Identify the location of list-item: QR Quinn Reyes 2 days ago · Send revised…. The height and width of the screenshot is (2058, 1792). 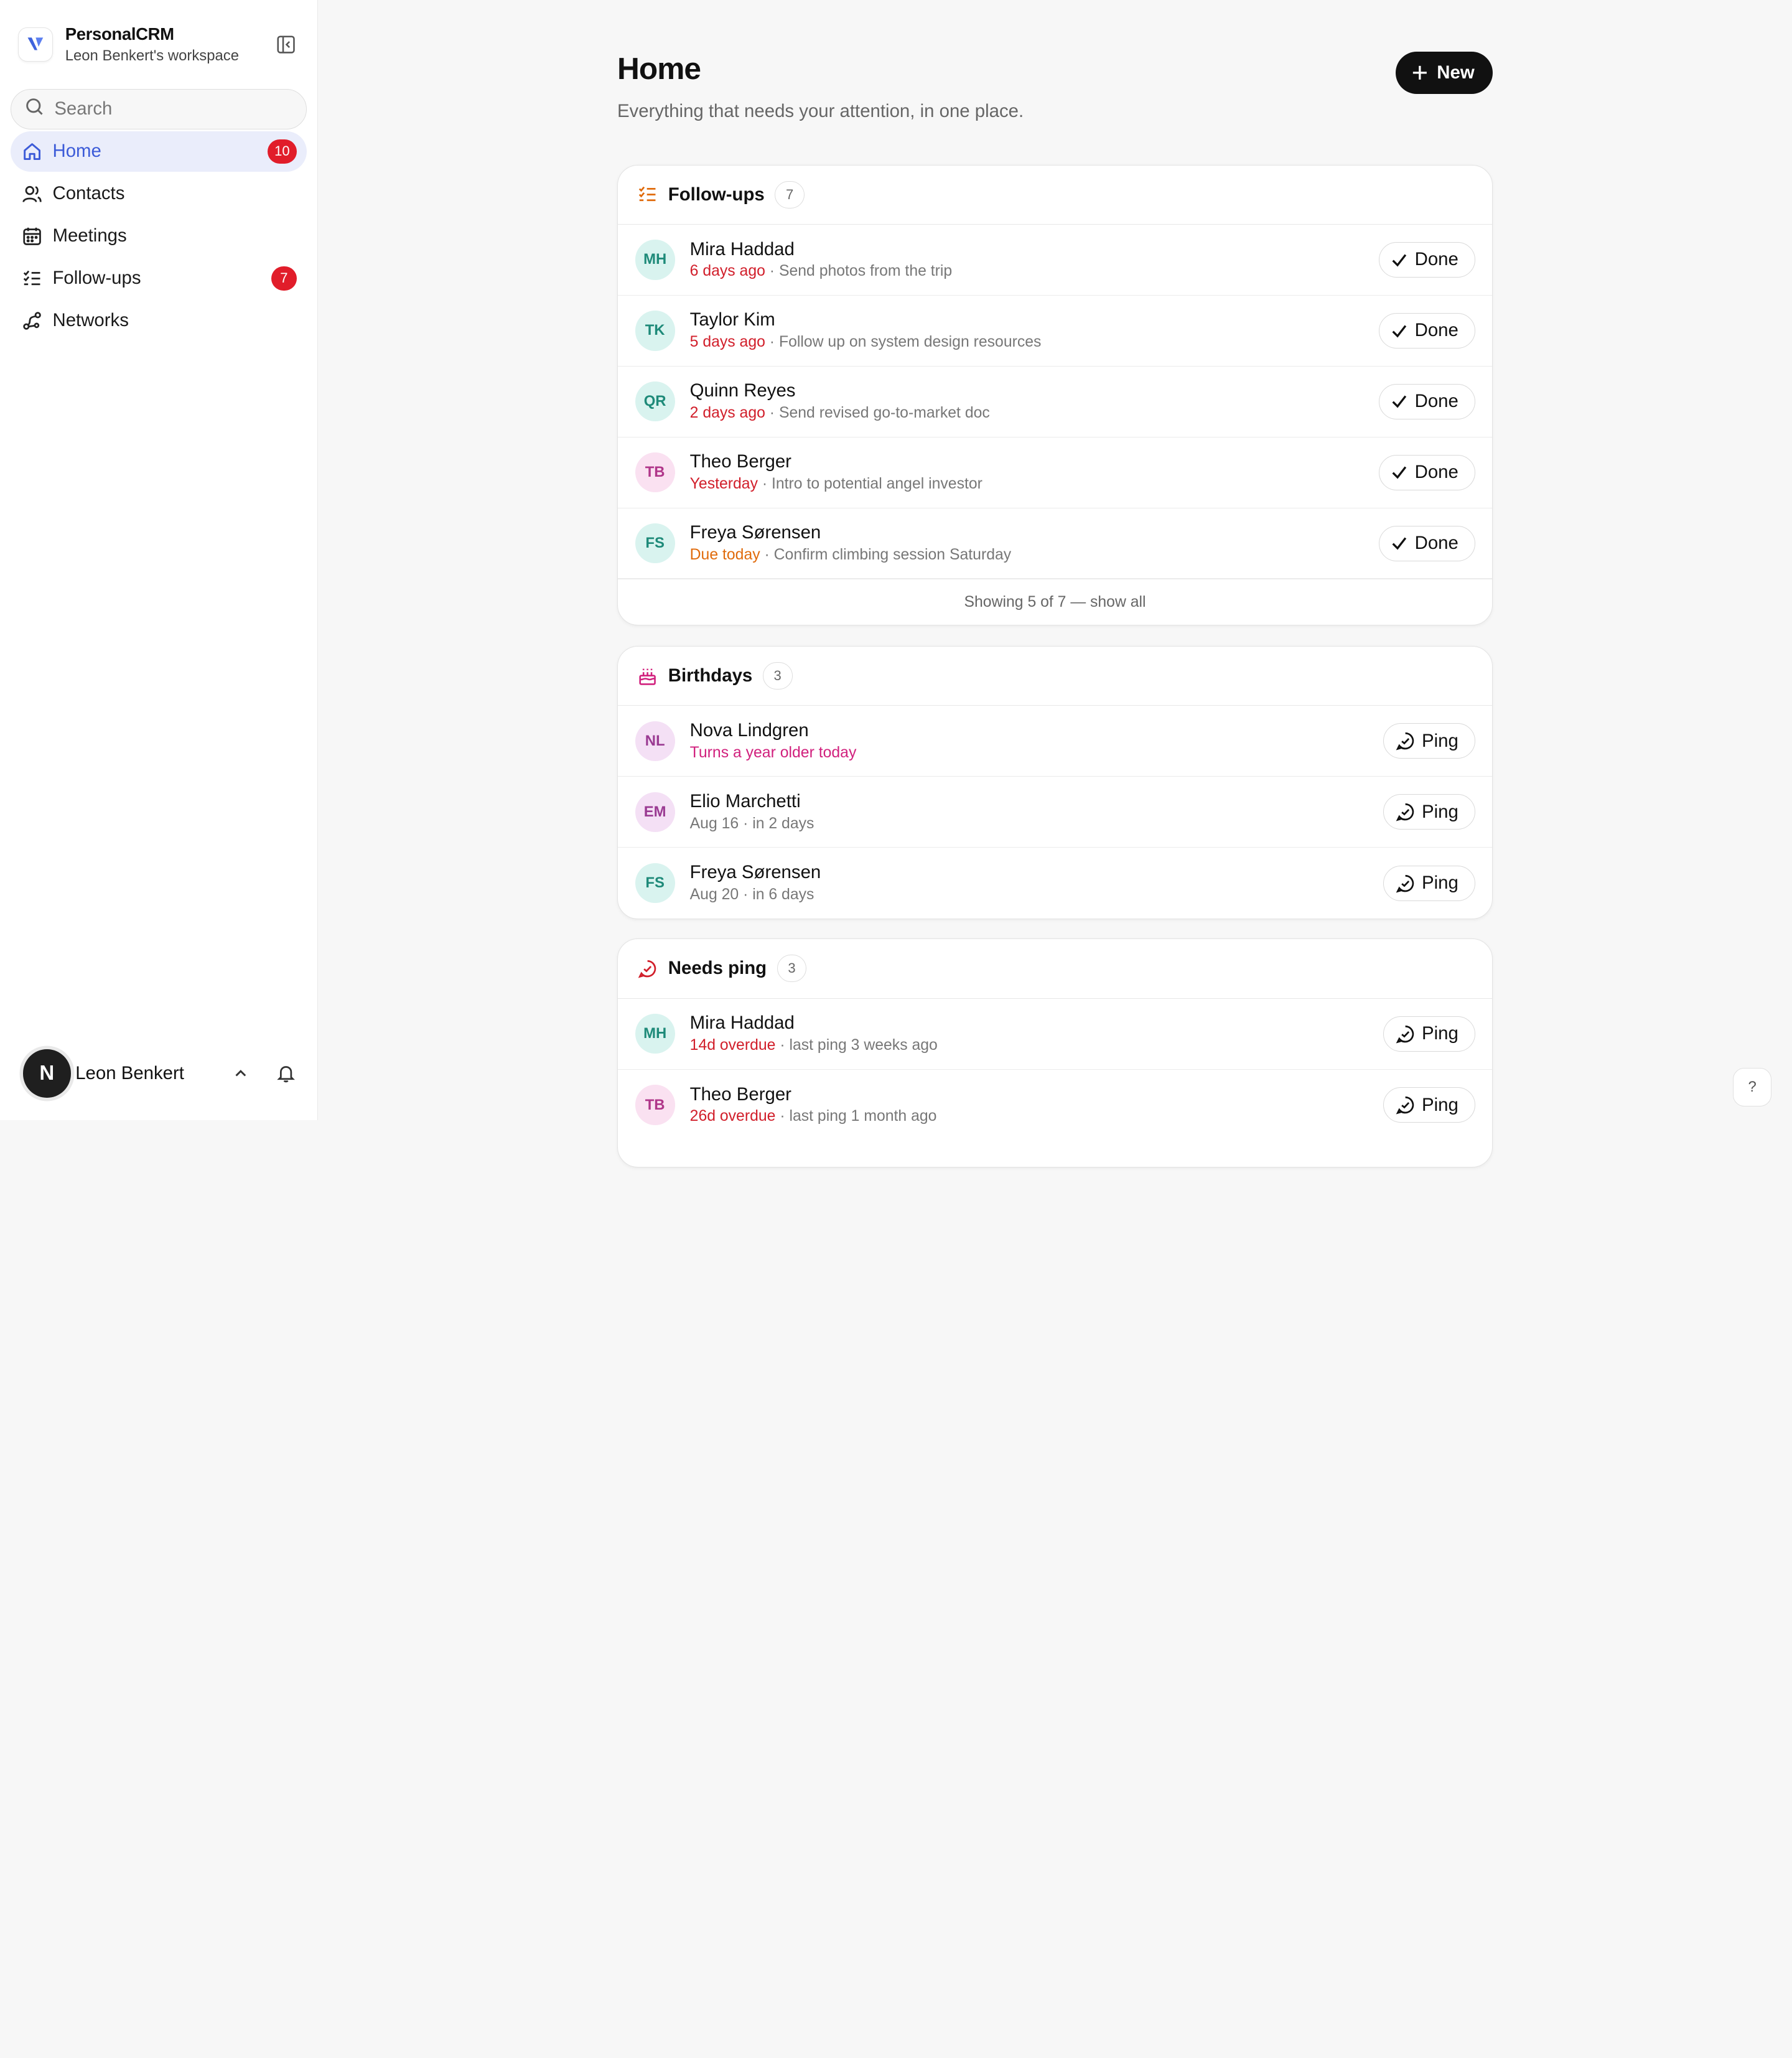
(1055, 402).